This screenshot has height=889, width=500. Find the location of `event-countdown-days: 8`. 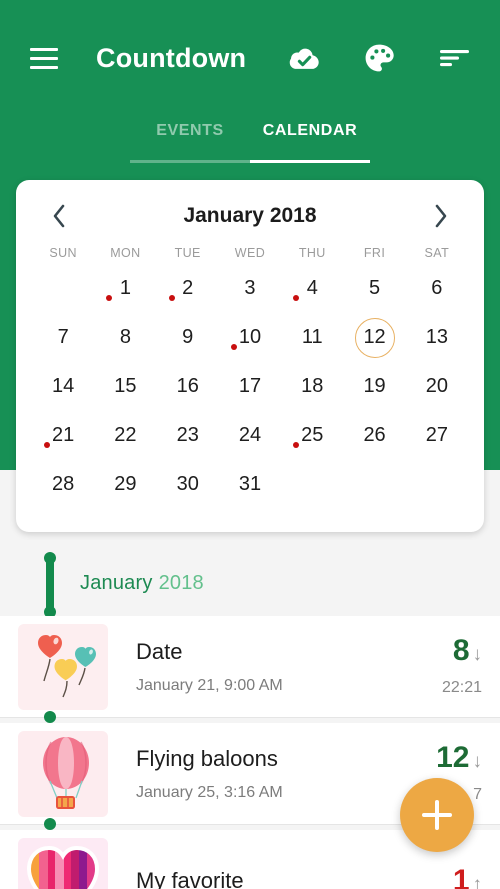

event-countdown-days: 8 is located at coordinates (461, 650).